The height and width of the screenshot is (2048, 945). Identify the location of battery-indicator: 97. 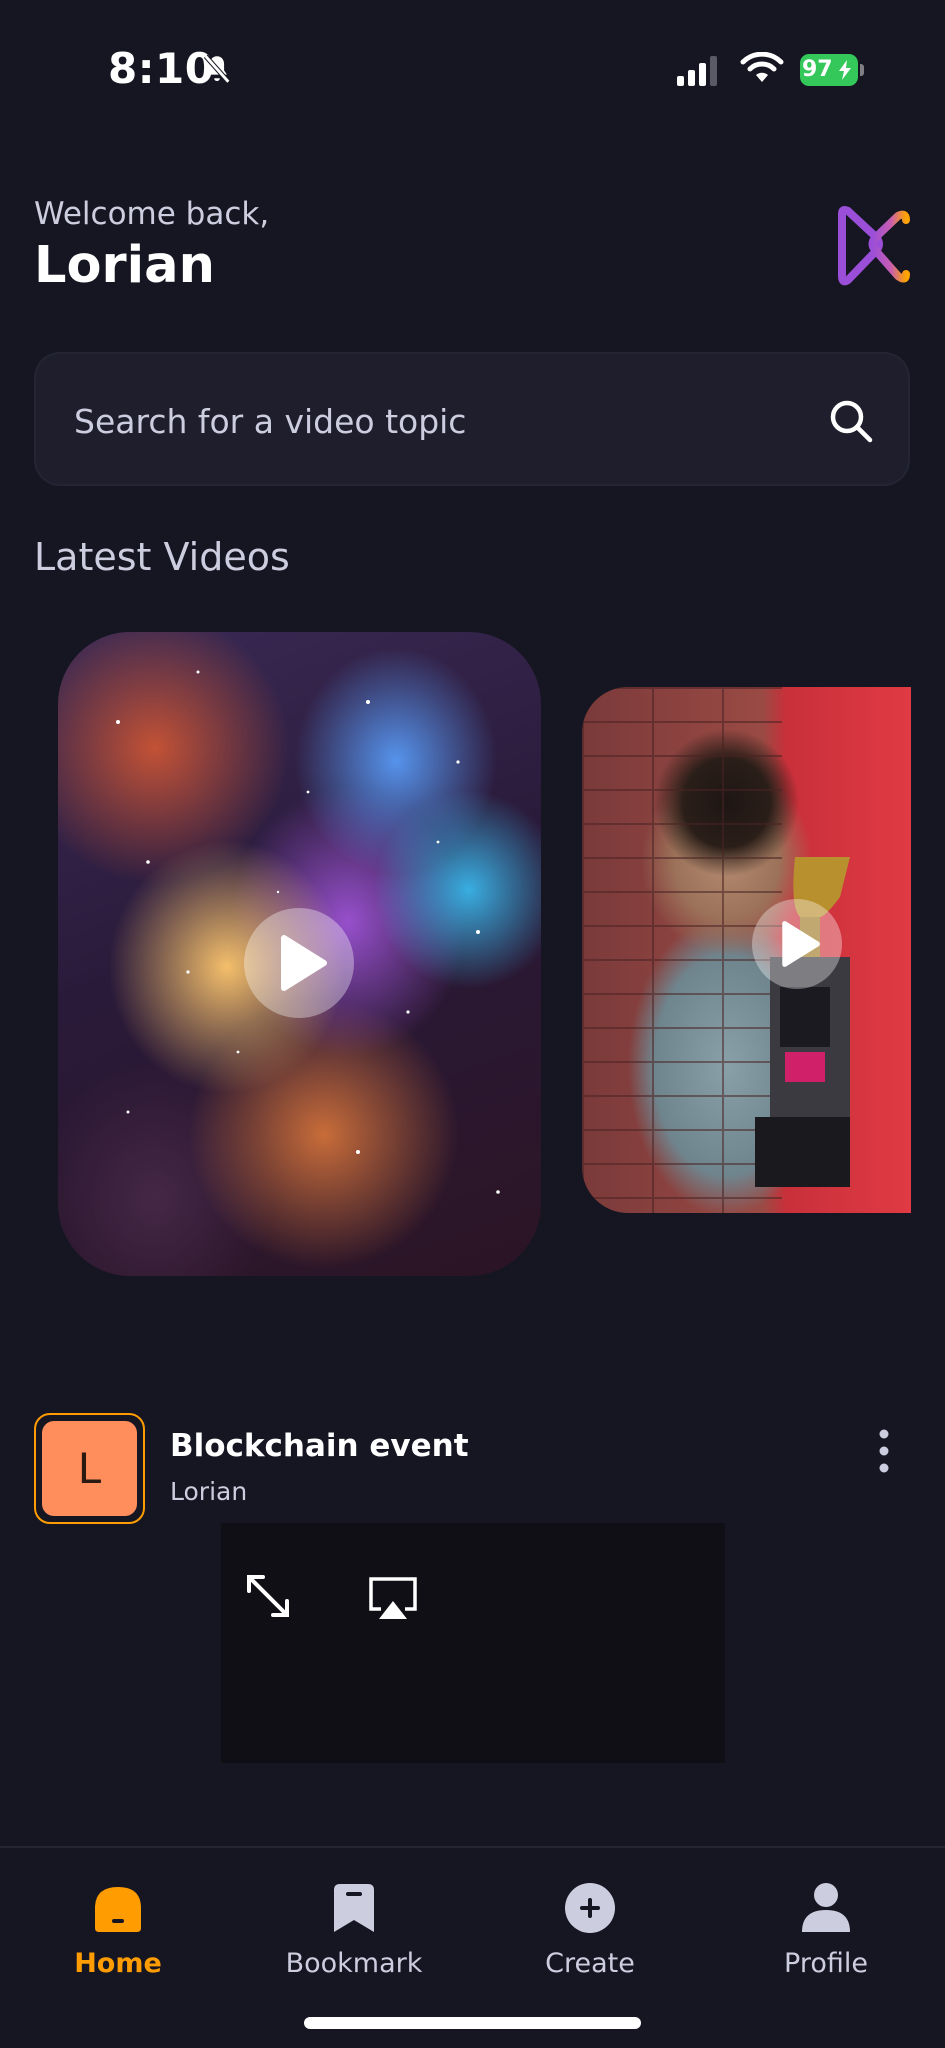
(832, 70).